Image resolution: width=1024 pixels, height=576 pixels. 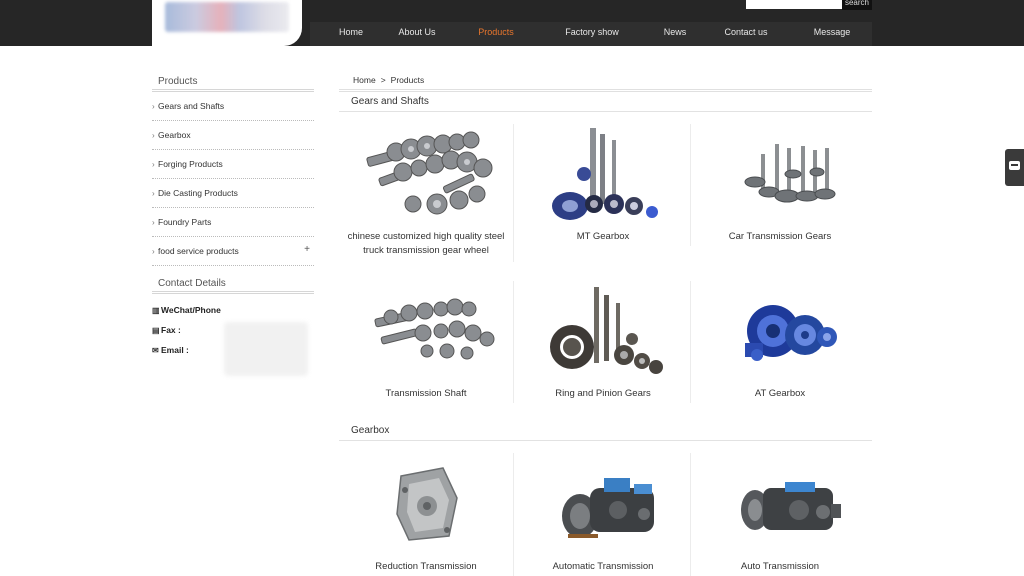 What do you see at coordinates (603, 179) in the screenshot?
I see `mt-gearbox-image` at bounding box center [603, 179].